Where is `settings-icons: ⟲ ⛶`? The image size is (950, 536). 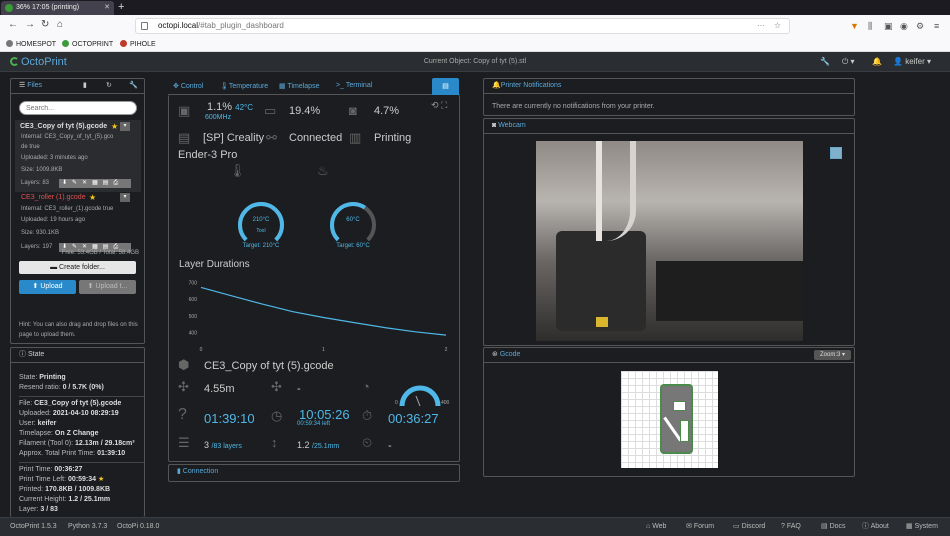
settings-icons: ⟲ ⛶ is located at coordinates (439, 105).